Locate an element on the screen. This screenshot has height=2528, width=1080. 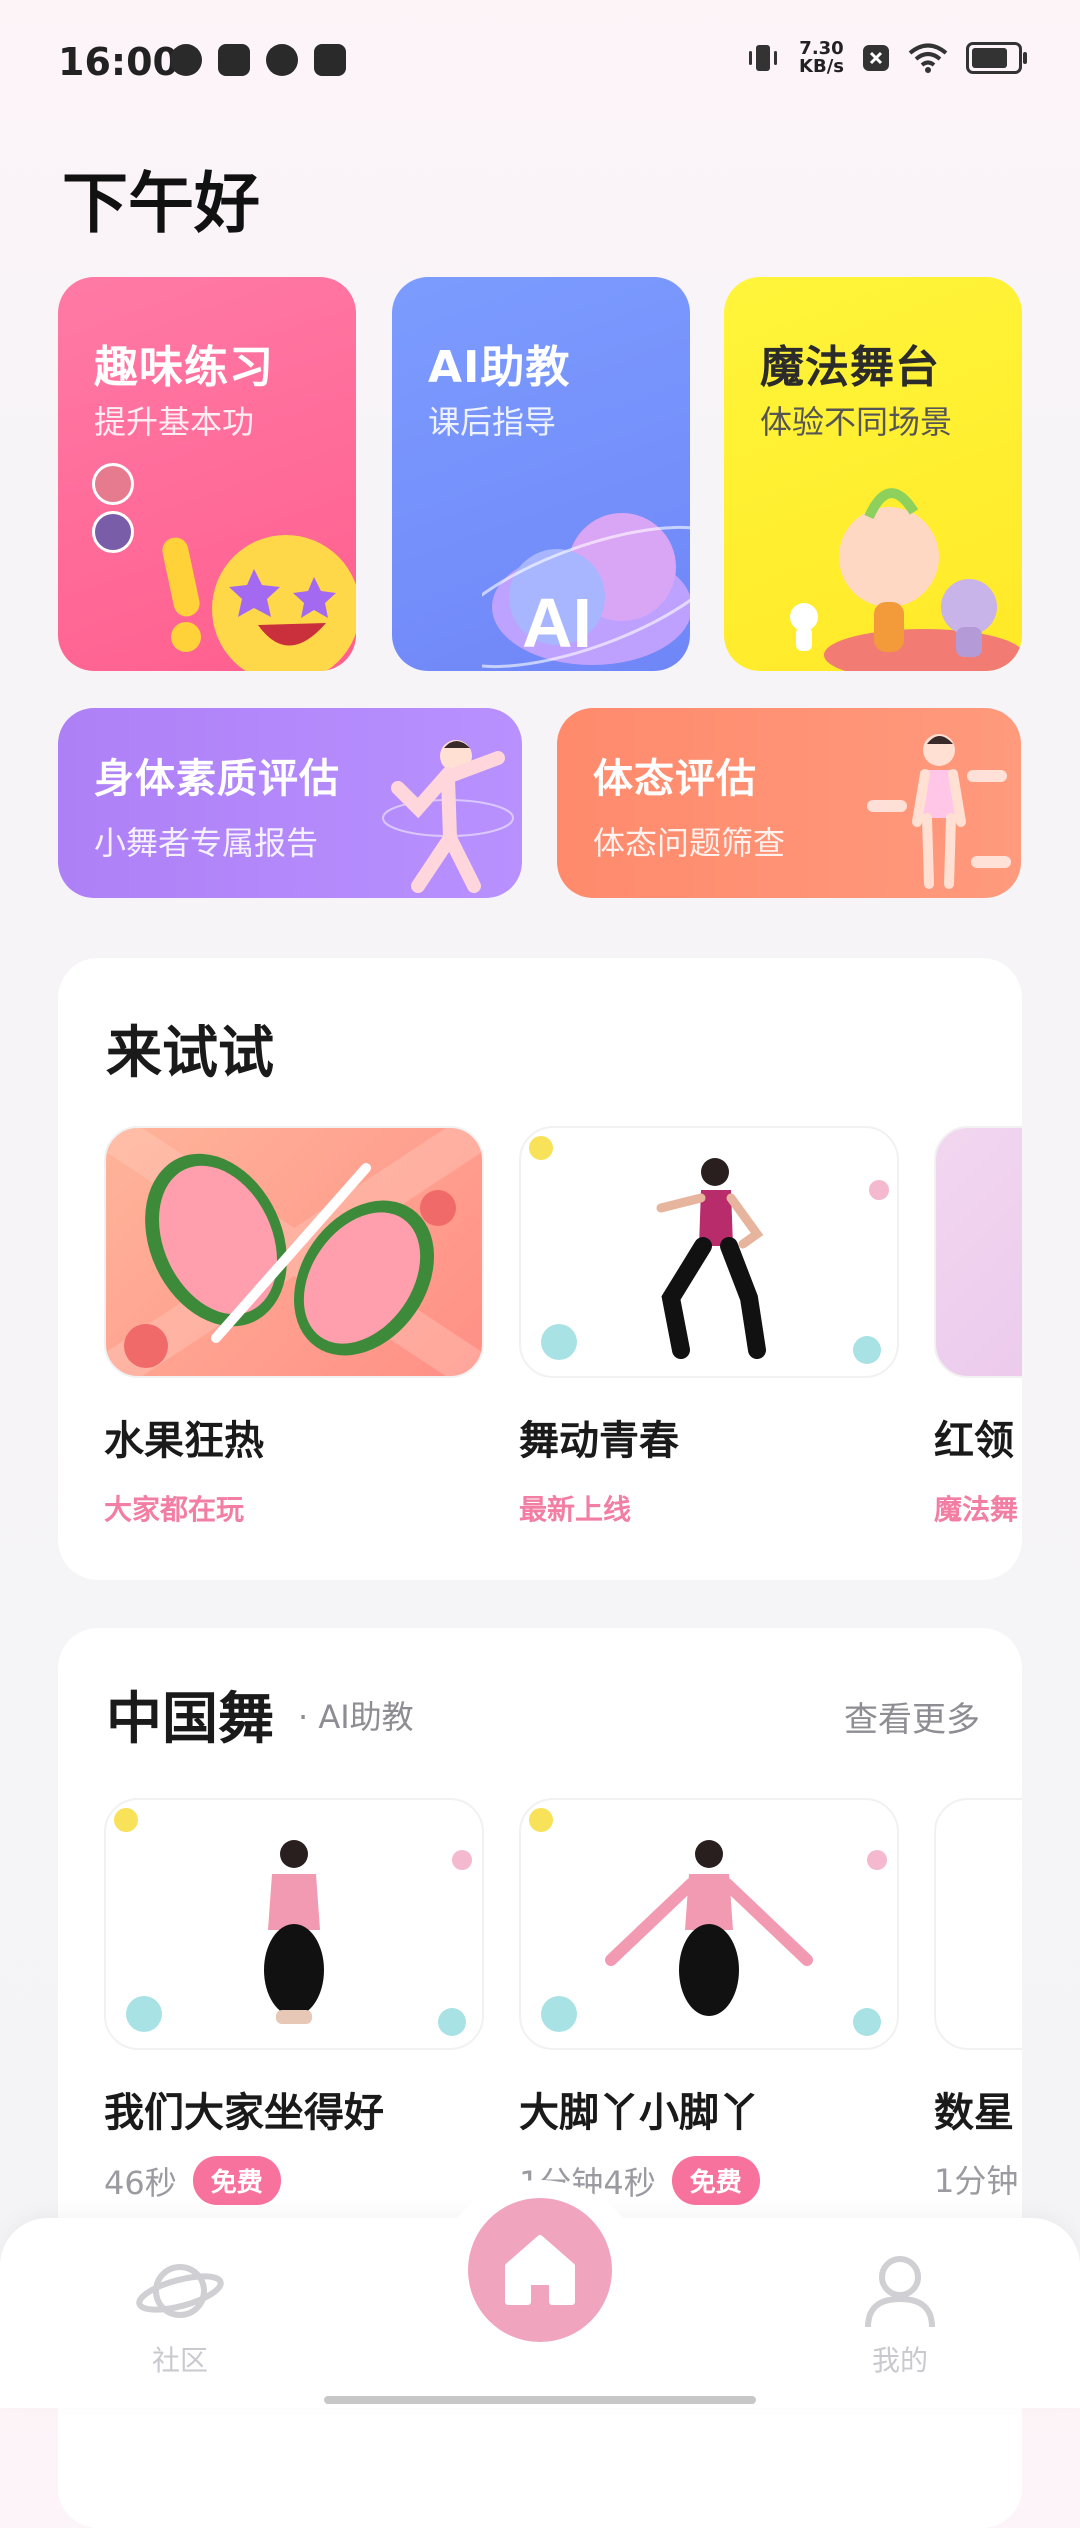
wifi-icon is located at coordinates (928, 58).